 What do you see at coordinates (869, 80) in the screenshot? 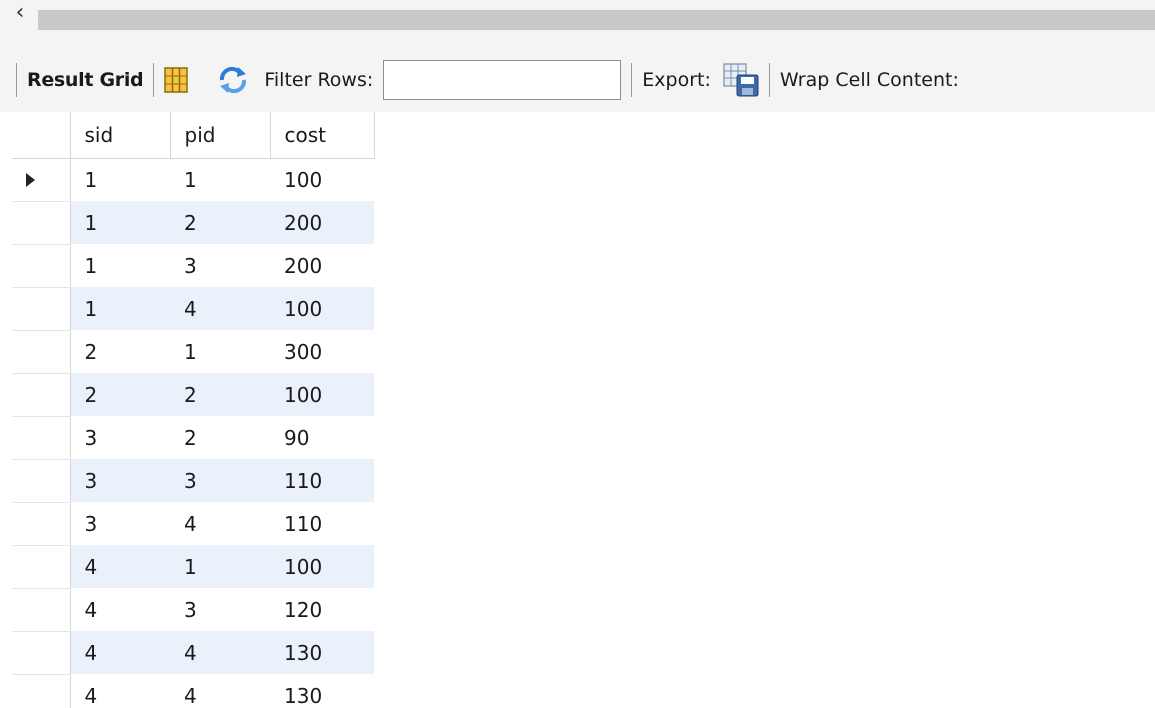
I see `wrap-cell-content-label: Wrap Cell Content:` at bounding box center [869, 80].